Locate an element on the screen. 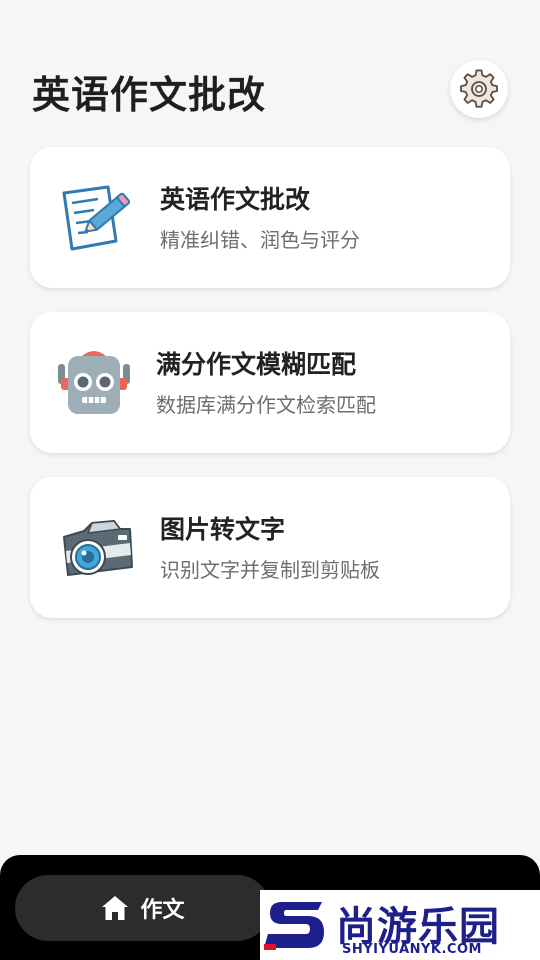 This screenshot has height=960, width=540. watermark: 尚游乐园 SHYIYUANYK.COM is located at coordinates (400, 925).